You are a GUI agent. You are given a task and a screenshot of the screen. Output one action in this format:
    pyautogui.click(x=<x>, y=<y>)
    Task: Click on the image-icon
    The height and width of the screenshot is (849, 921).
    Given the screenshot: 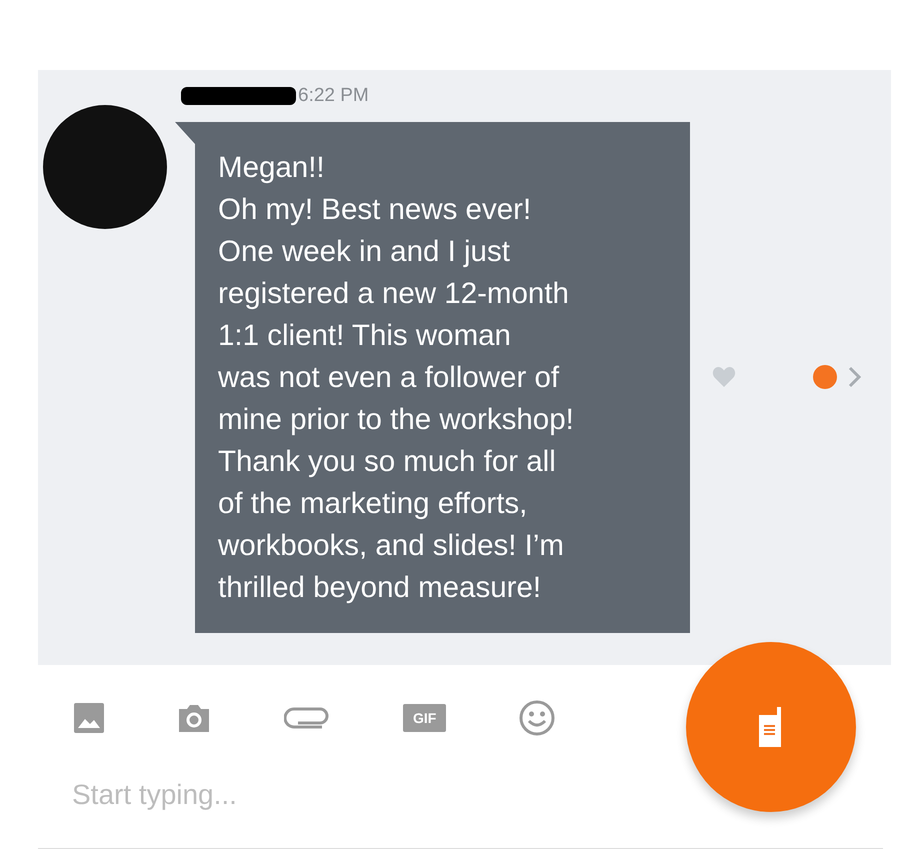 What is the action you would take?
    pyautogui.click(x=89, y=717)
    